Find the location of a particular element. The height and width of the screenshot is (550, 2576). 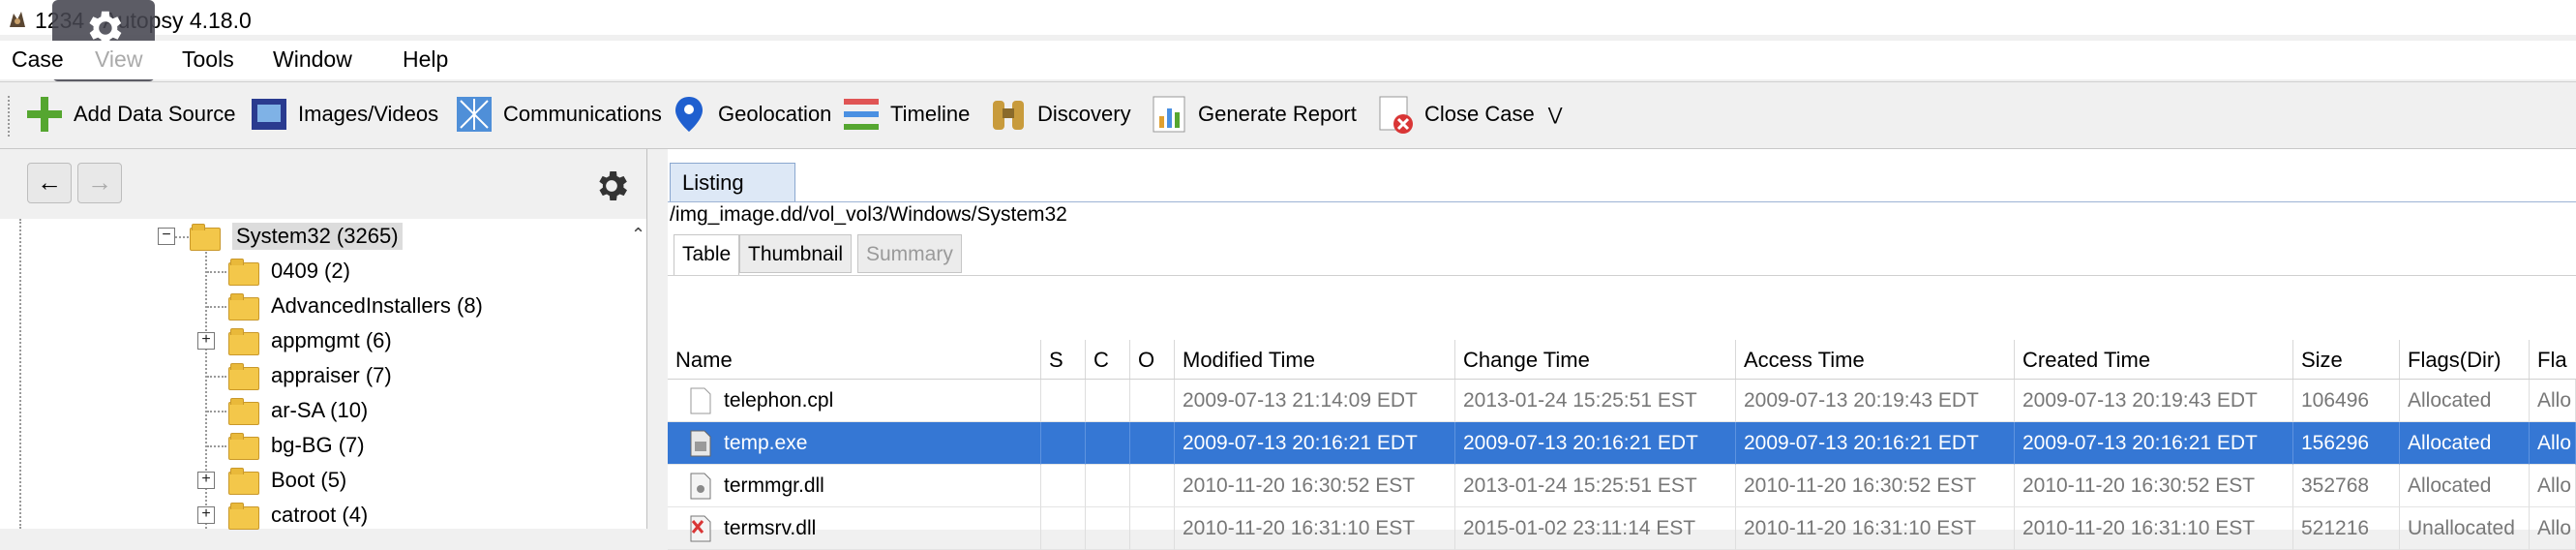

communications-button: Communications is located at coordinates (557, 114).